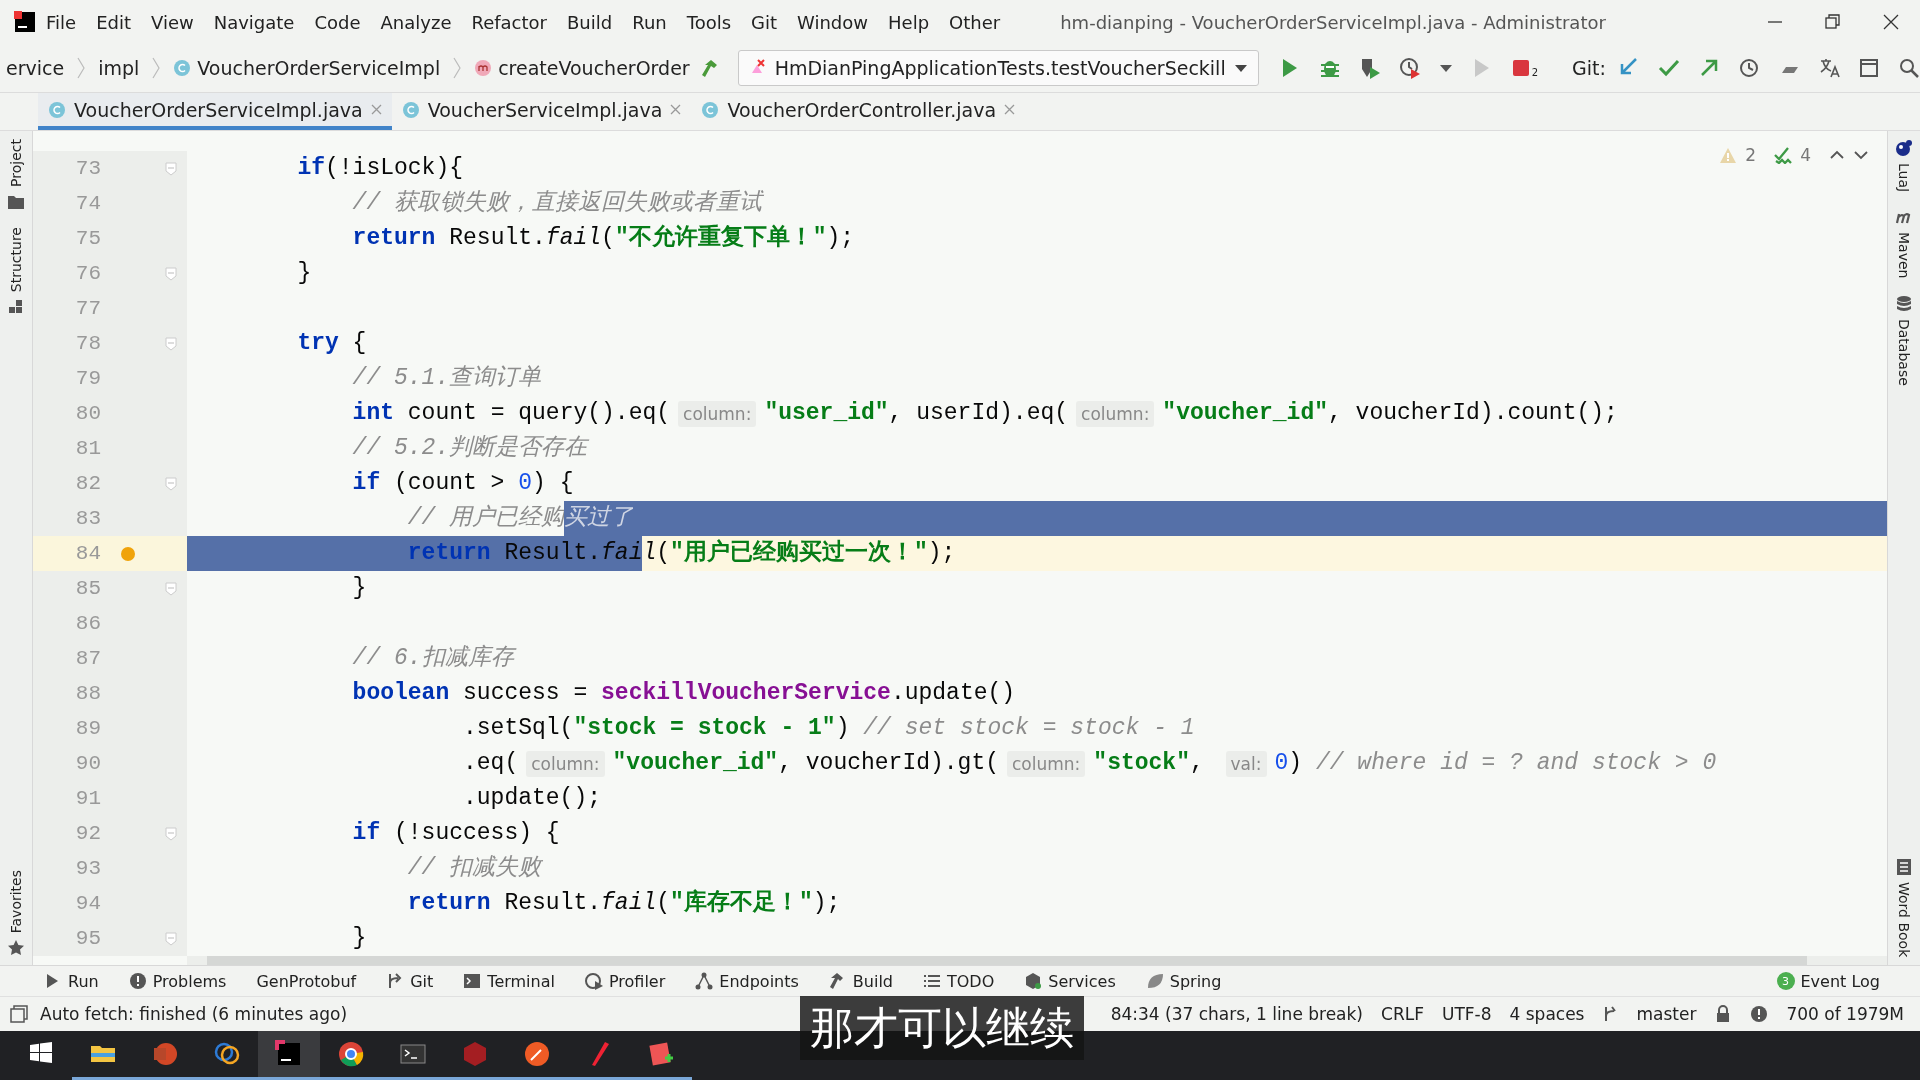  What do you see at coordinates (998, 68) in the screenshot?
I see `run-configuration-dropdown: HmDianPingApplicationTests.testVoucherSeckill` at bounding box center [998, 68].